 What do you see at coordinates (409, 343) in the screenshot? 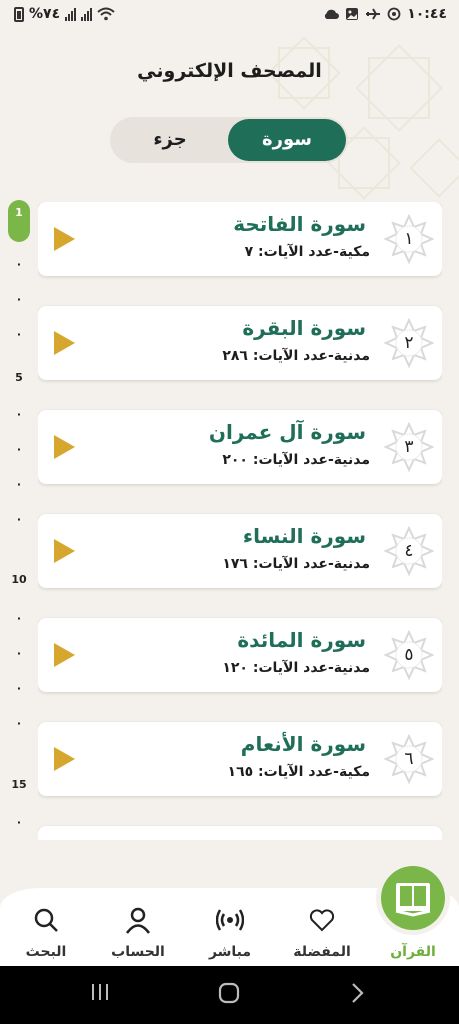
I see `surah-number: ٢` at bounding box center [409, 343].